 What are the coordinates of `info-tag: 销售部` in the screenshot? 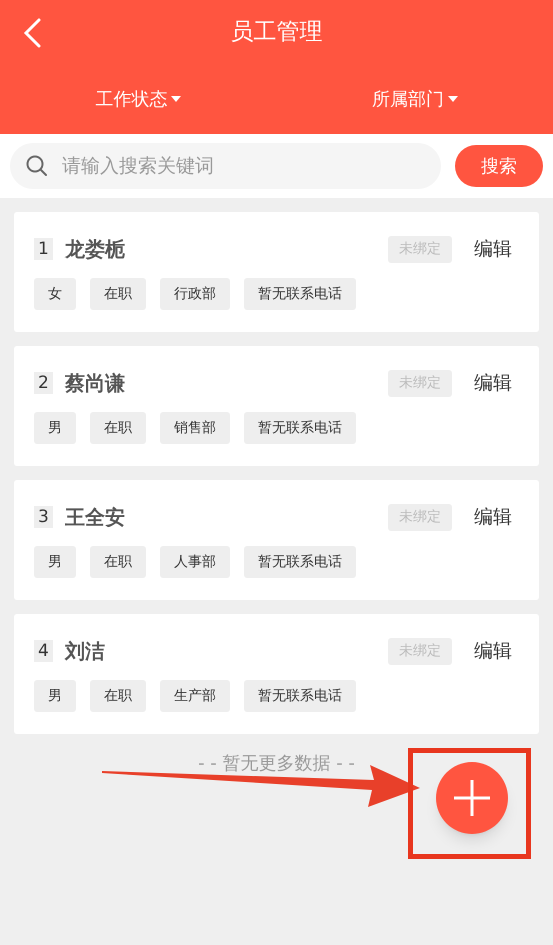 It's located at (195, 428).